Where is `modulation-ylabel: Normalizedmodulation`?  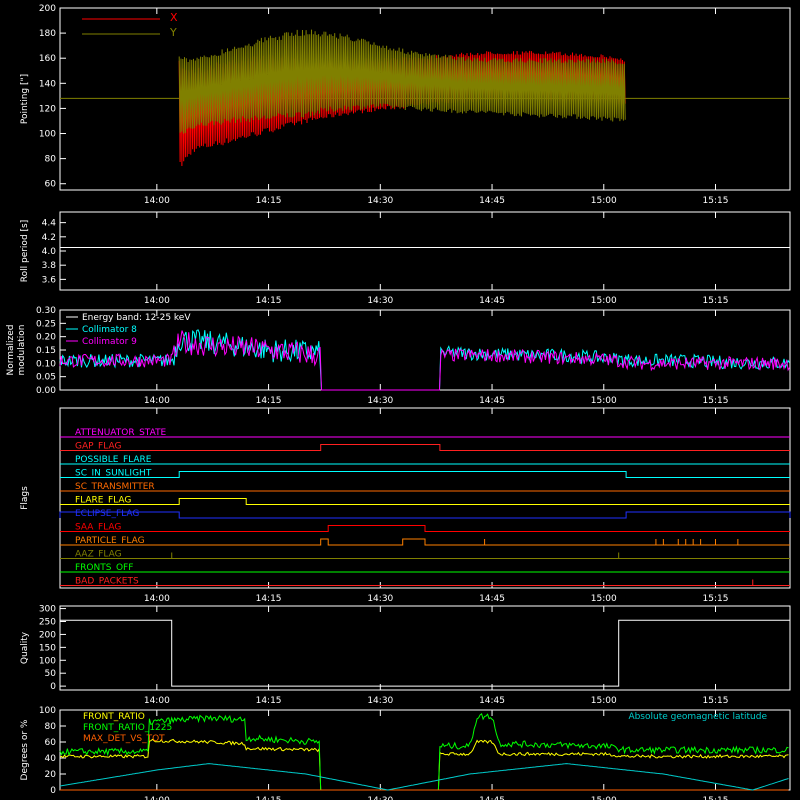
modulation-ylabel: Normalizedmodulation is located at coordinates (16, 349).